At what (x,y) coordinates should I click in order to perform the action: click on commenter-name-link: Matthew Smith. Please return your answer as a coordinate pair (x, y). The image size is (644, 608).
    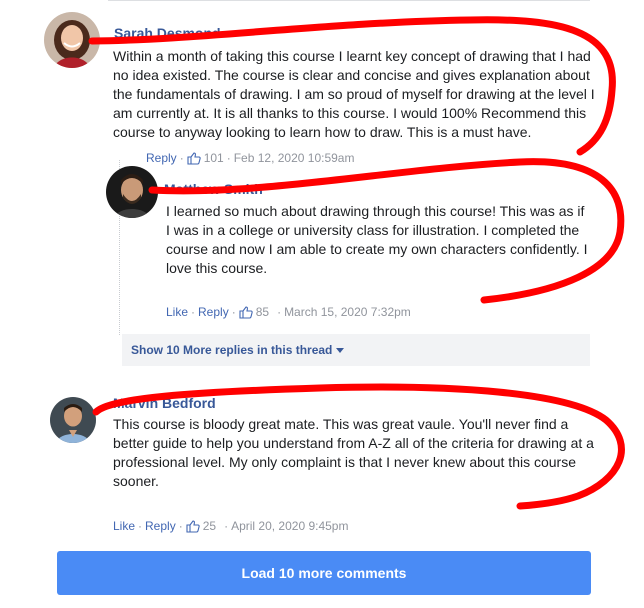
    Looking at the image, I should click on (213, 189).